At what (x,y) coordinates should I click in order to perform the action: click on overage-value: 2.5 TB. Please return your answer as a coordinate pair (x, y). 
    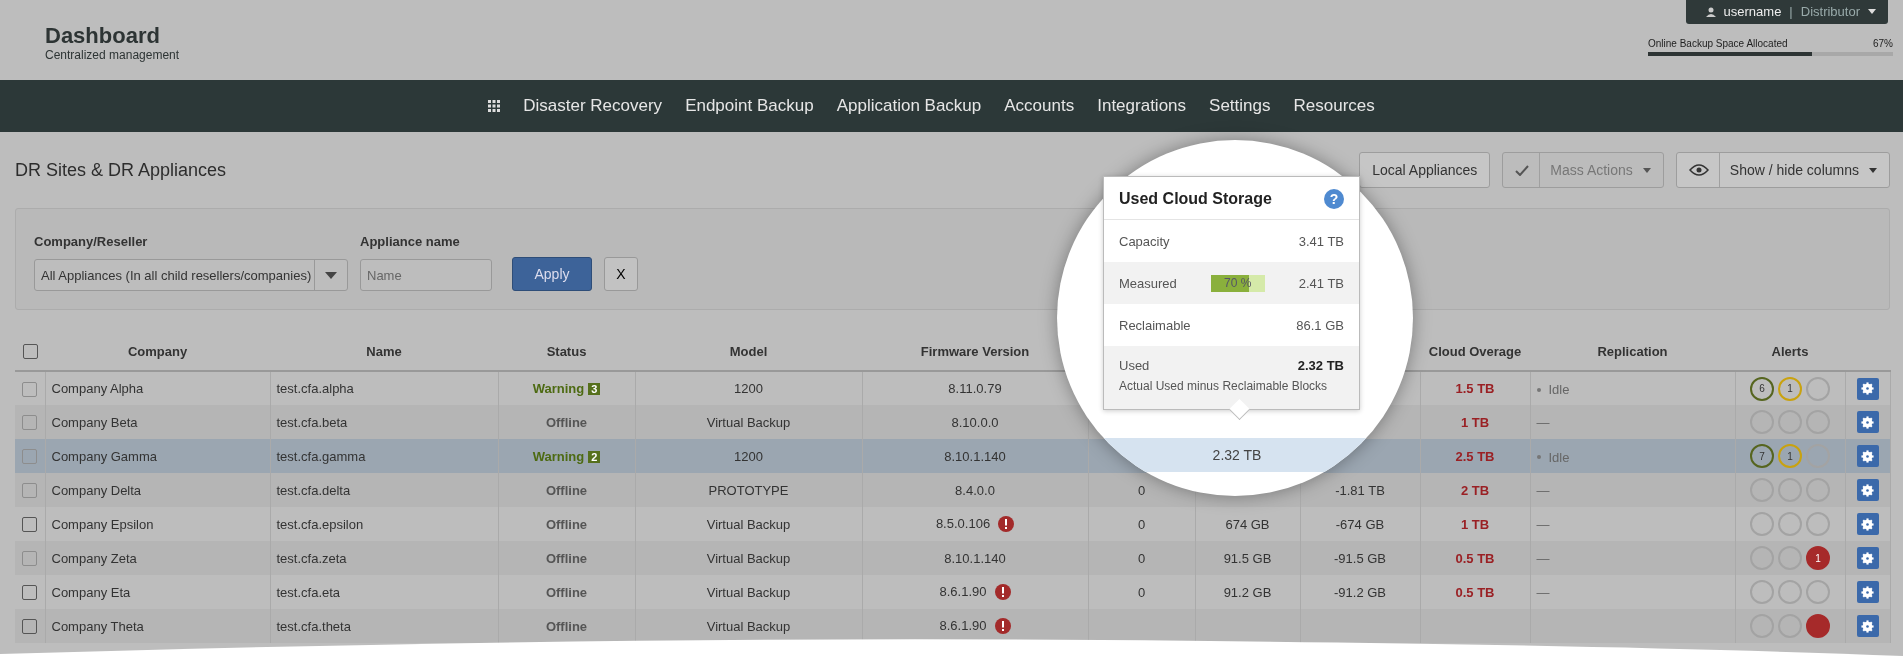
    Looking at the image, I should click on (1475, 456).